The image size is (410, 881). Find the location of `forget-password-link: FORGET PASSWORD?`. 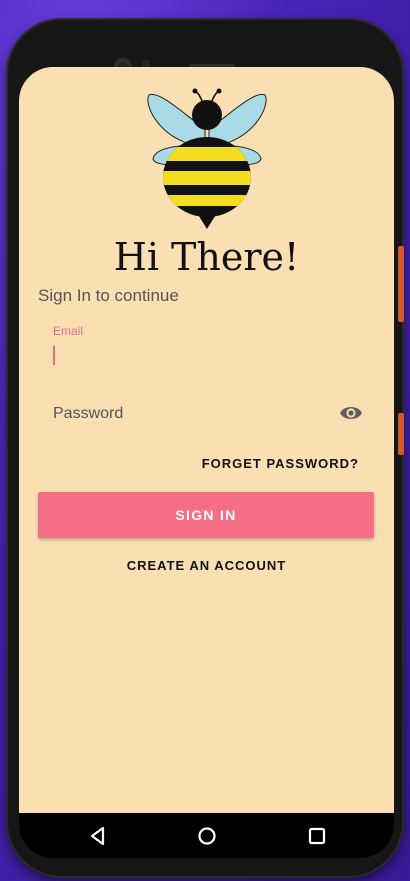

forget-password-link: FORGET PASSWORD? is located at coordinates (279, 463).